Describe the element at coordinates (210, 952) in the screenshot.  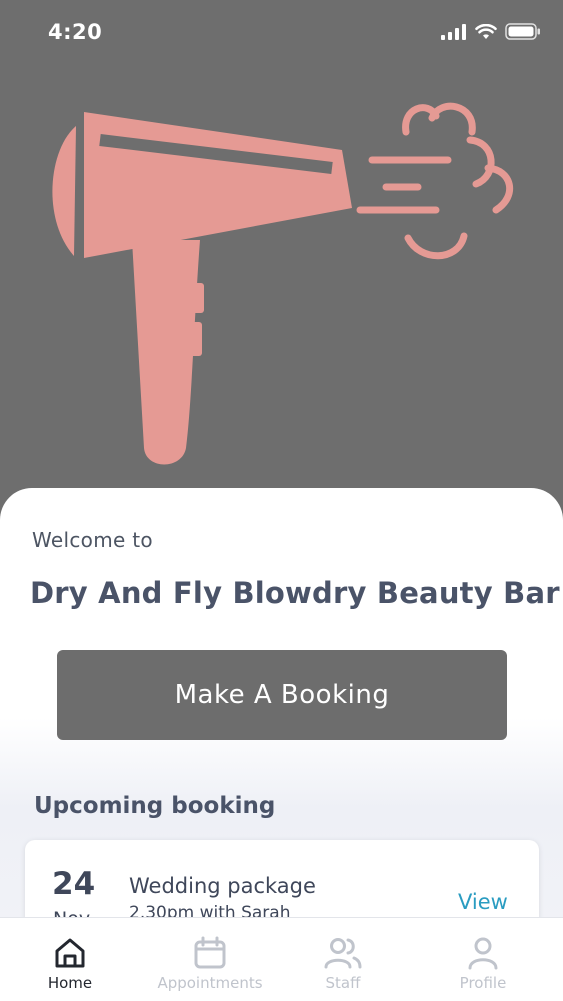
I see `calendar-icon` at that location.